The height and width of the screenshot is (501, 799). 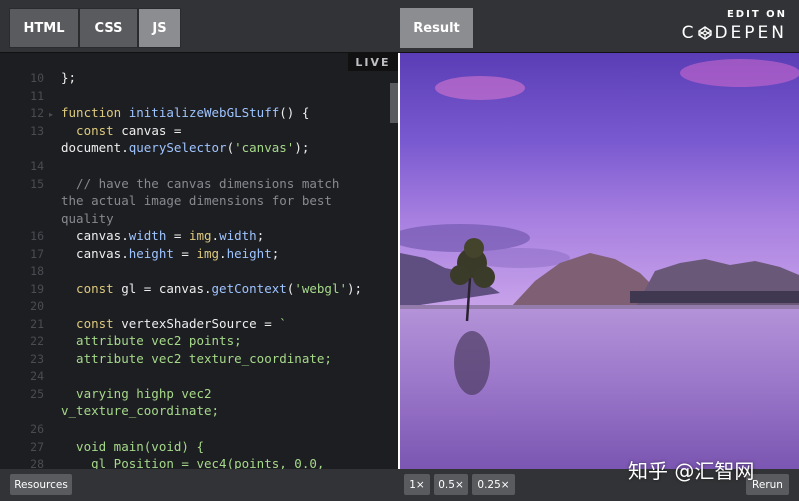 What do you see at coordinates (37, 394) in the screenshot?
I see `line-number: 25` at bounding box center [37, 394].